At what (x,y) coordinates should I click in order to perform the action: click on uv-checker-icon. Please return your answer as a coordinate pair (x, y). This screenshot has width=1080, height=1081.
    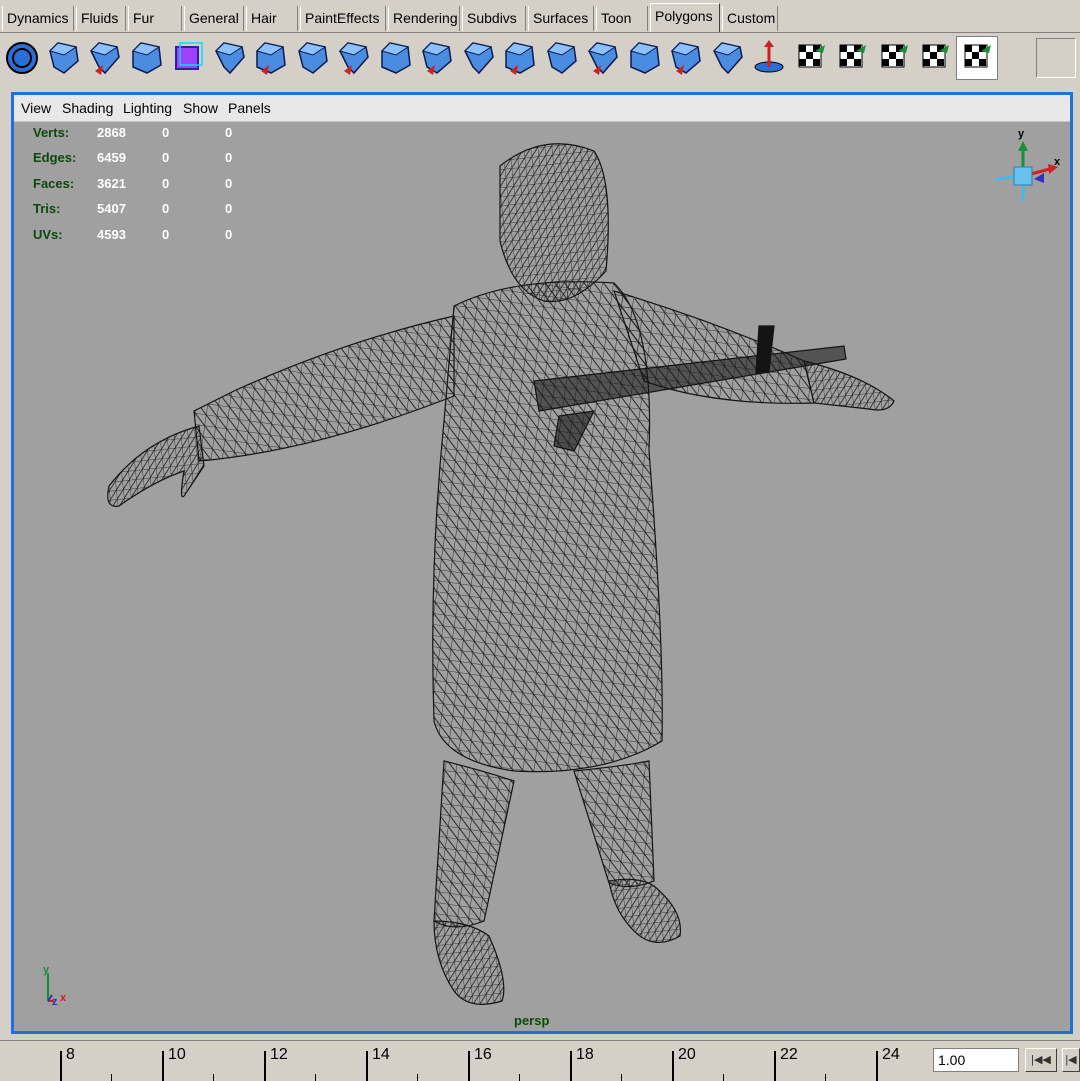
    Looking at the image, I should click on (977, 56).